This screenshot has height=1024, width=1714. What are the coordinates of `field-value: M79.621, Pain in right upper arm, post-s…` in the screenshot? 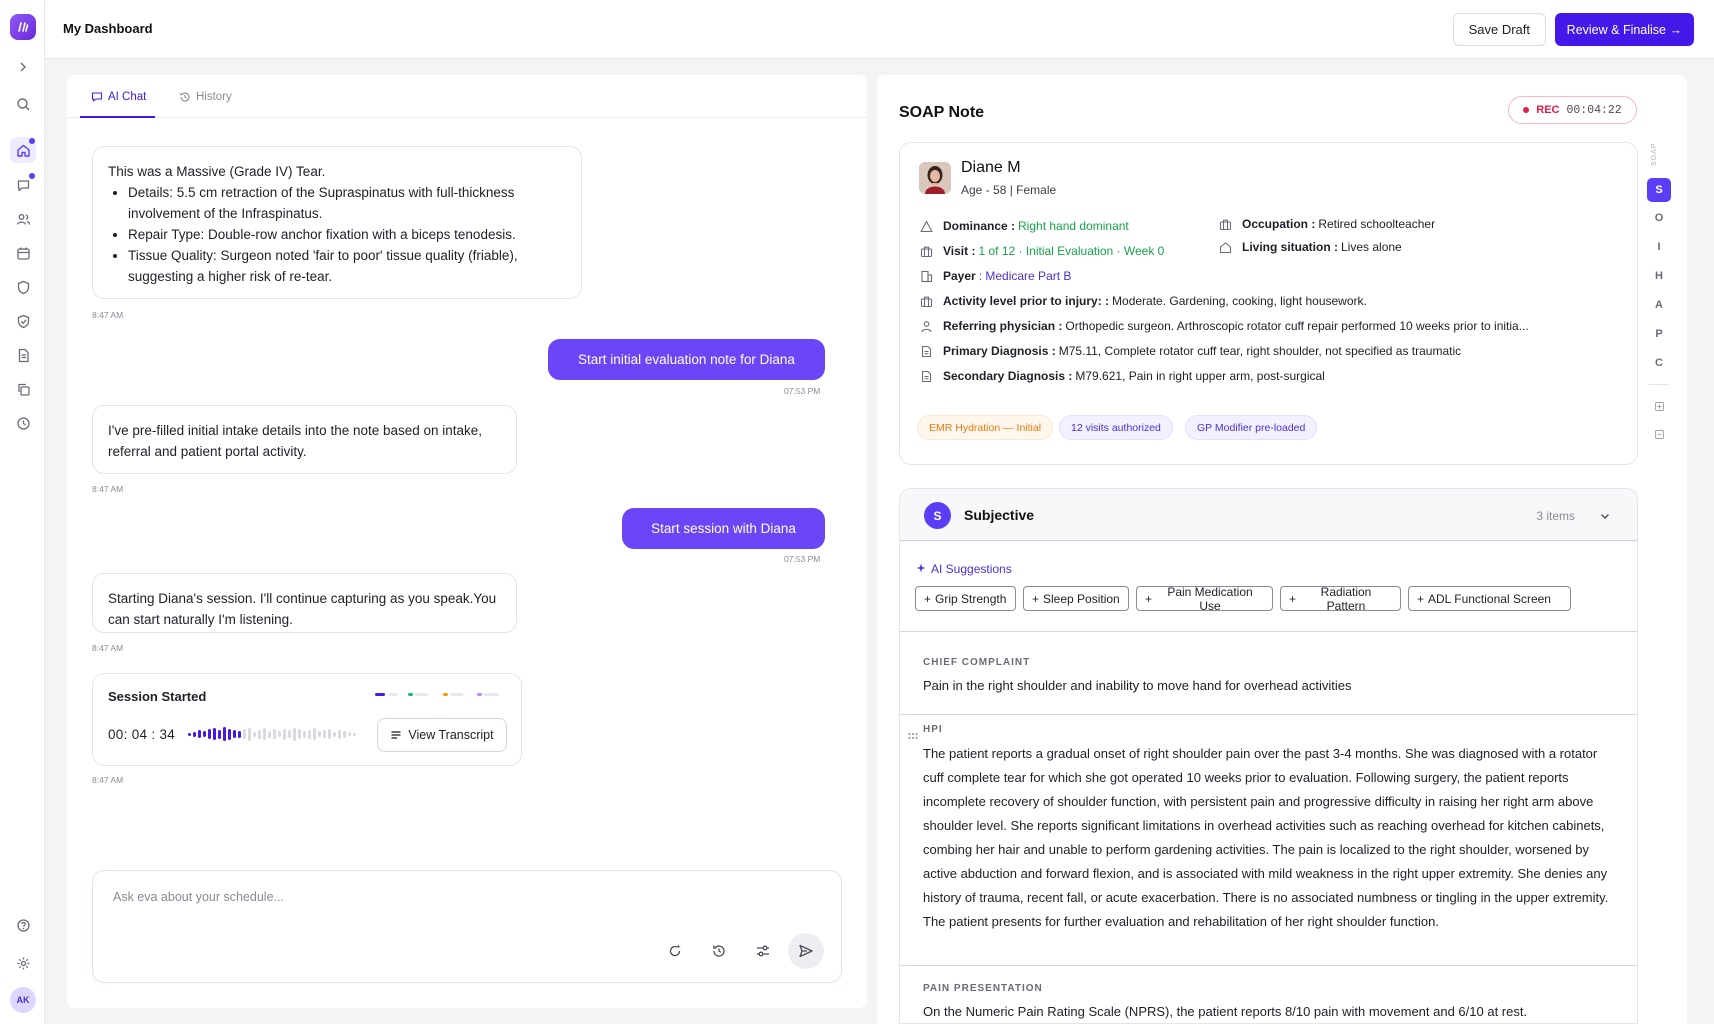 It's located at (1200, 376).